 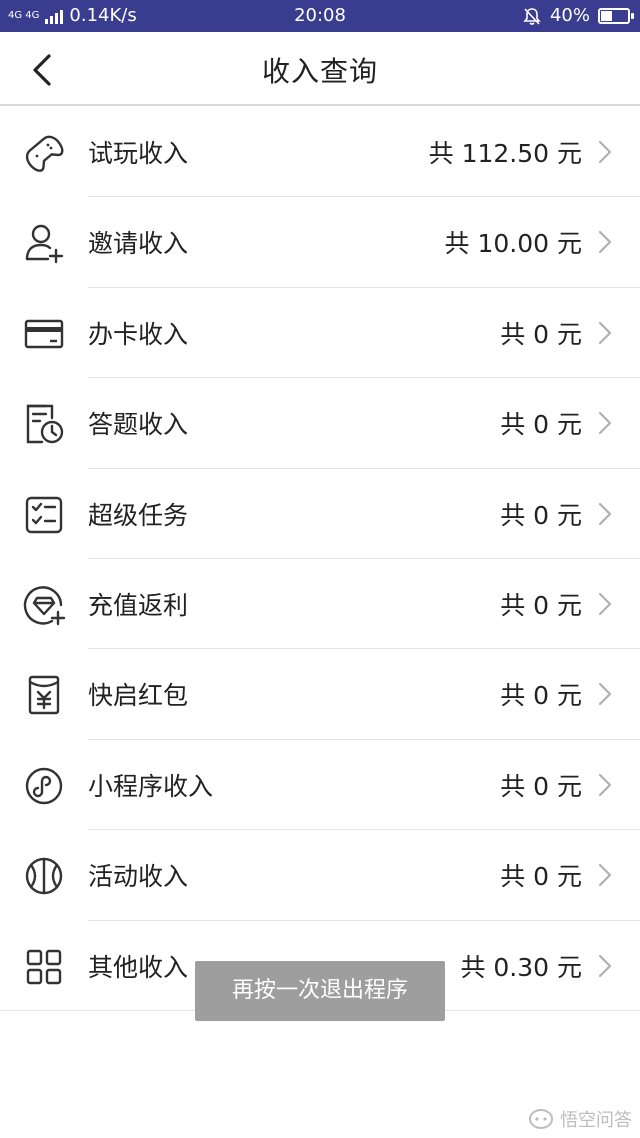 What do you see at coordinates (532, 16) in the screenshot?
I see `bell-muted-icon` at bounding box center [532, 16].